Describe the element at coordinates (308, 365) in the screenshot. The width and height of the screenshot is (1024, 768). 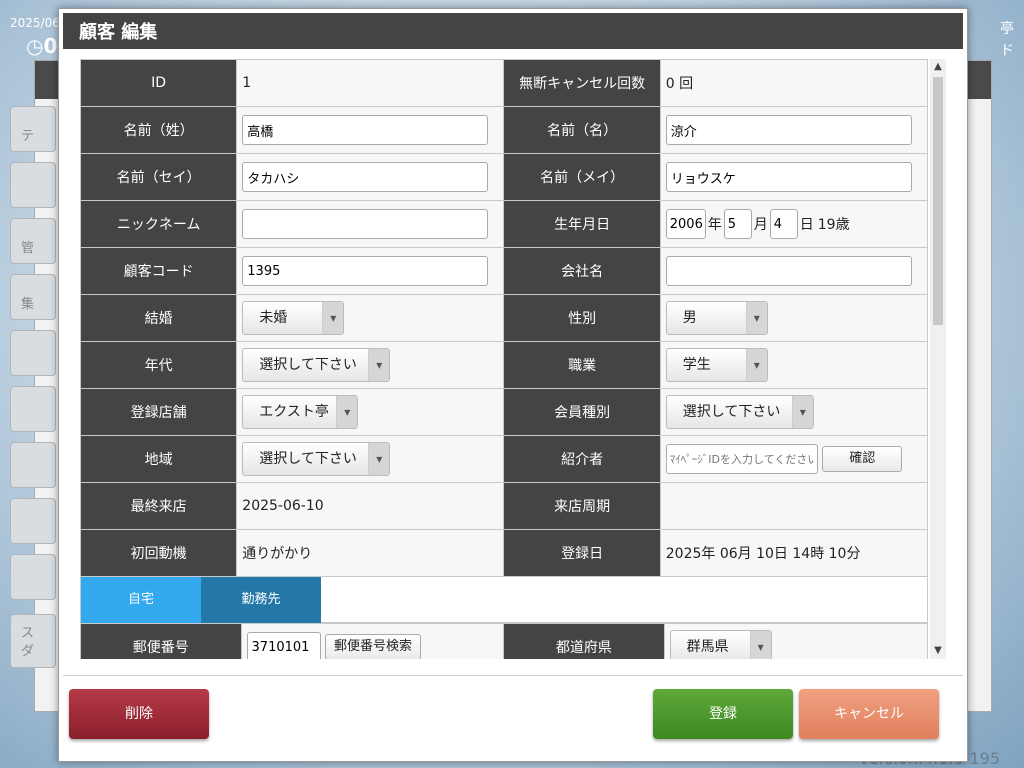
I see `age-group-select-value: 選択して下さい` at that location.